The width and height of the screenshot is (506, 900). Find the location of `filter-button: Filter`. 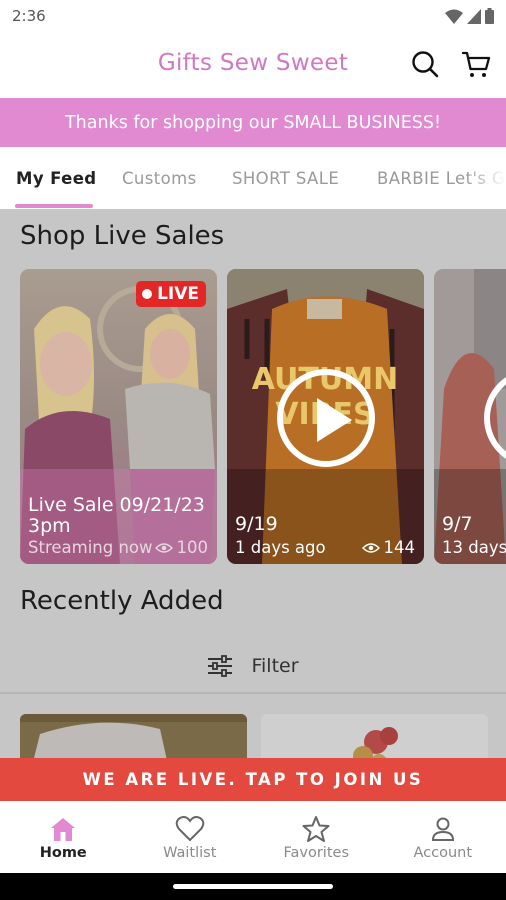

filter-button: Filter is located at coordinates (253, 666).